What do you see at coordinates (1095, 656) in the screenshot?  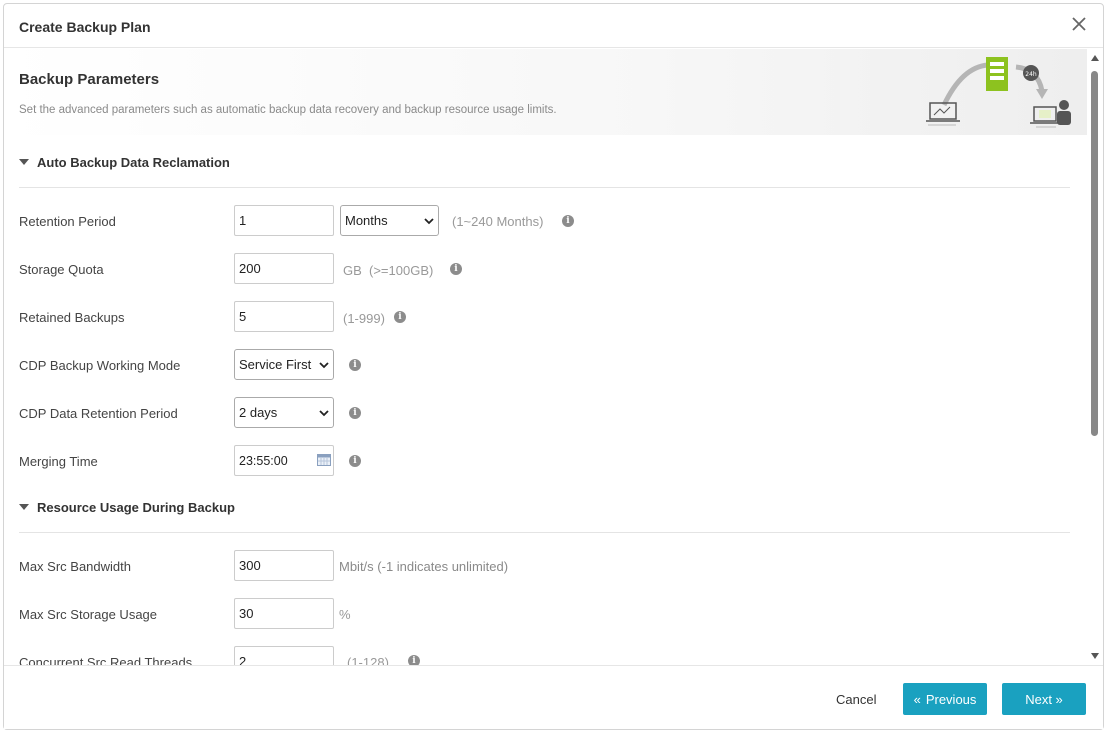 I see `scroll-down-arrow-icon` at bounding box center [1095, 656].